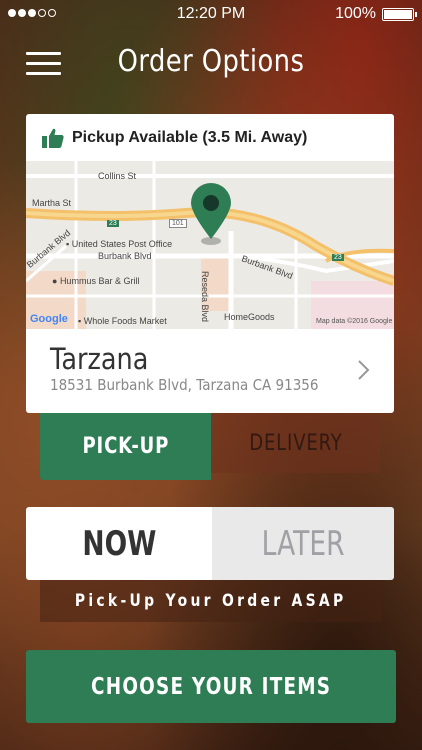 The width and height of the screenshot is (422, 750). What do you see at coordinates (99, 359) in the screenshot?
I see `location-name: Tarzana` at bounding box center [99, 359].